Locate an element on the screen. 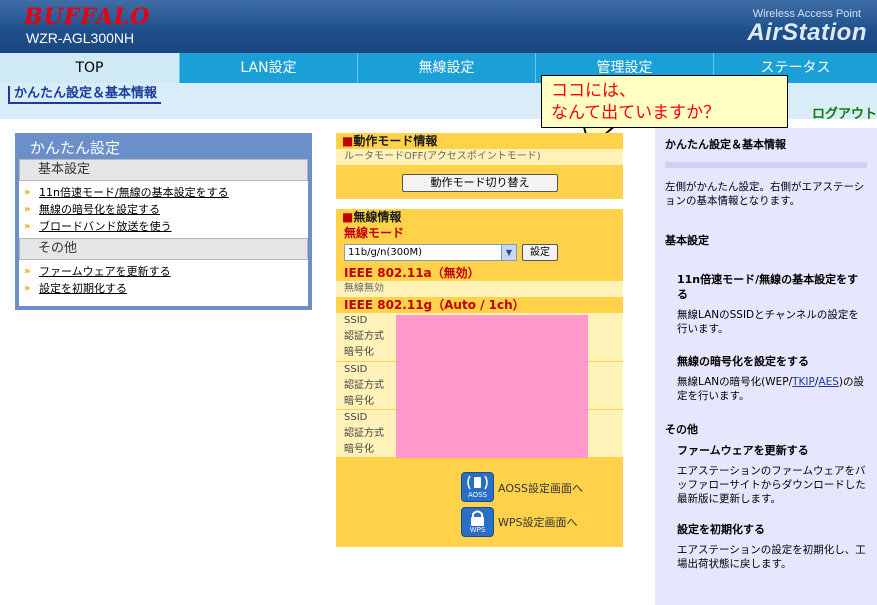  help-other-head: その他 is located at coordinates (681, 429).